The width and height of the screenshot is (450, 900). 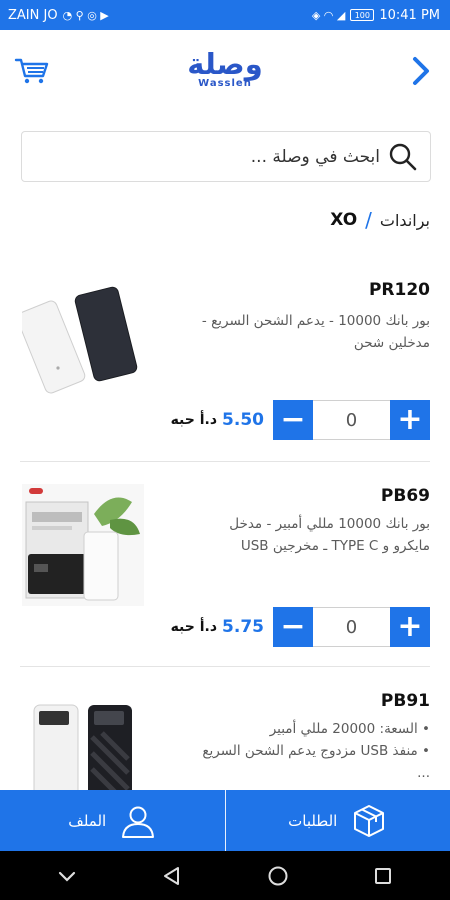 What do you see at coordinates (328, 15) in the screenshot?
I see `signal-icons: ◈ ◠ ◢` at bounding box center [328, 15].